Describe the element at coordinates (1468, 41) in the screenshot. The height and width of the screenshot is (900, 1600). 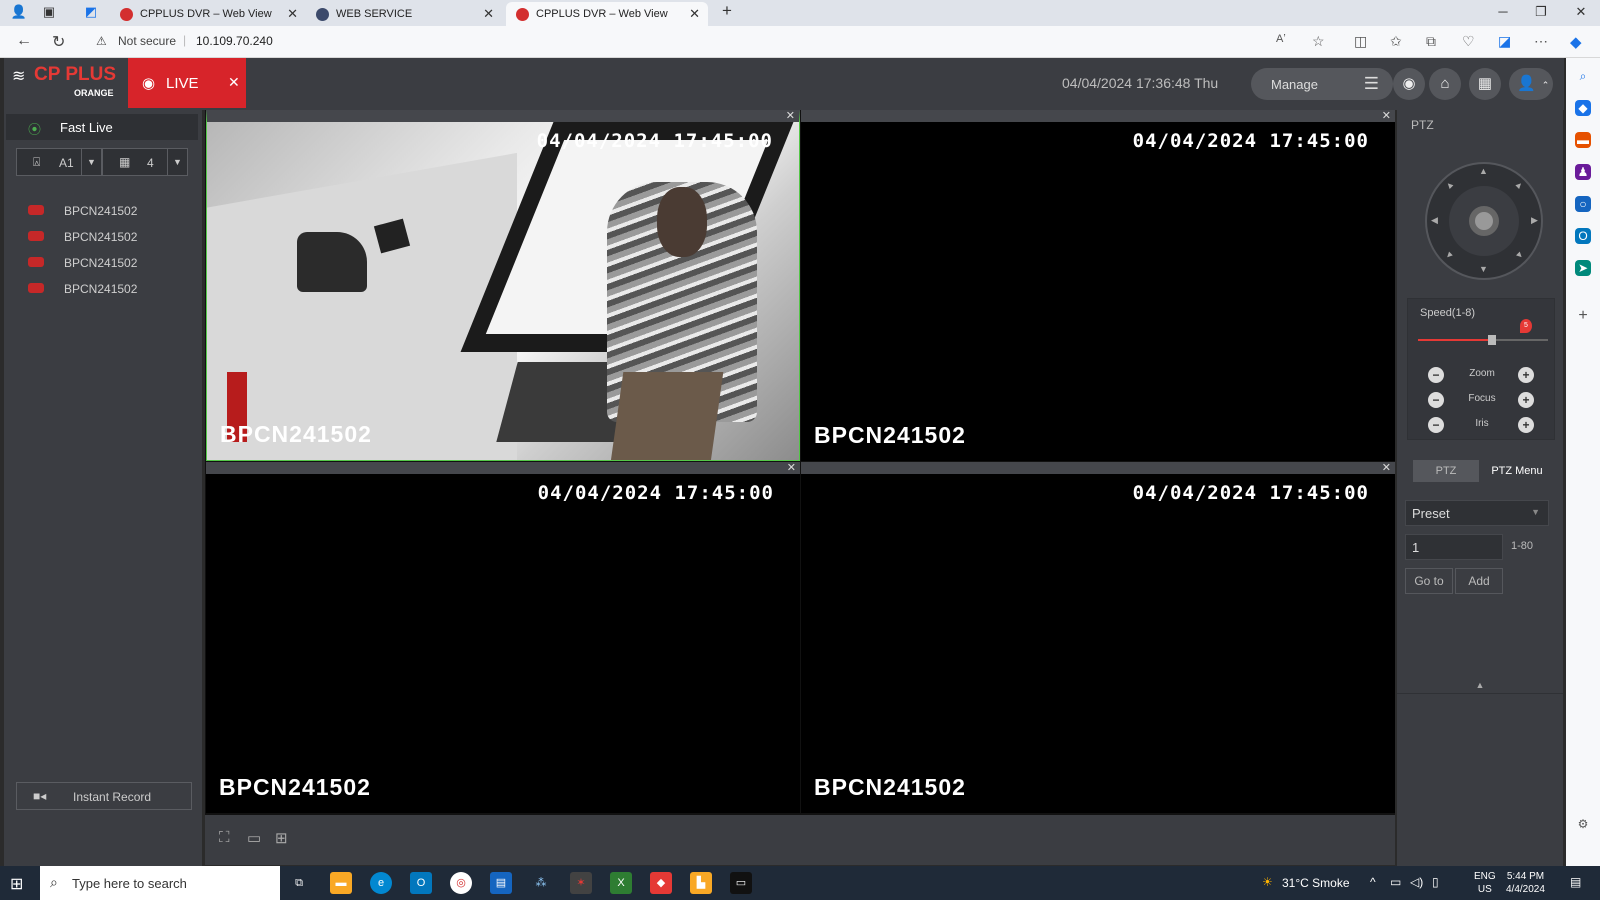
I see `browser-essentials-icon: ♡` at that location.